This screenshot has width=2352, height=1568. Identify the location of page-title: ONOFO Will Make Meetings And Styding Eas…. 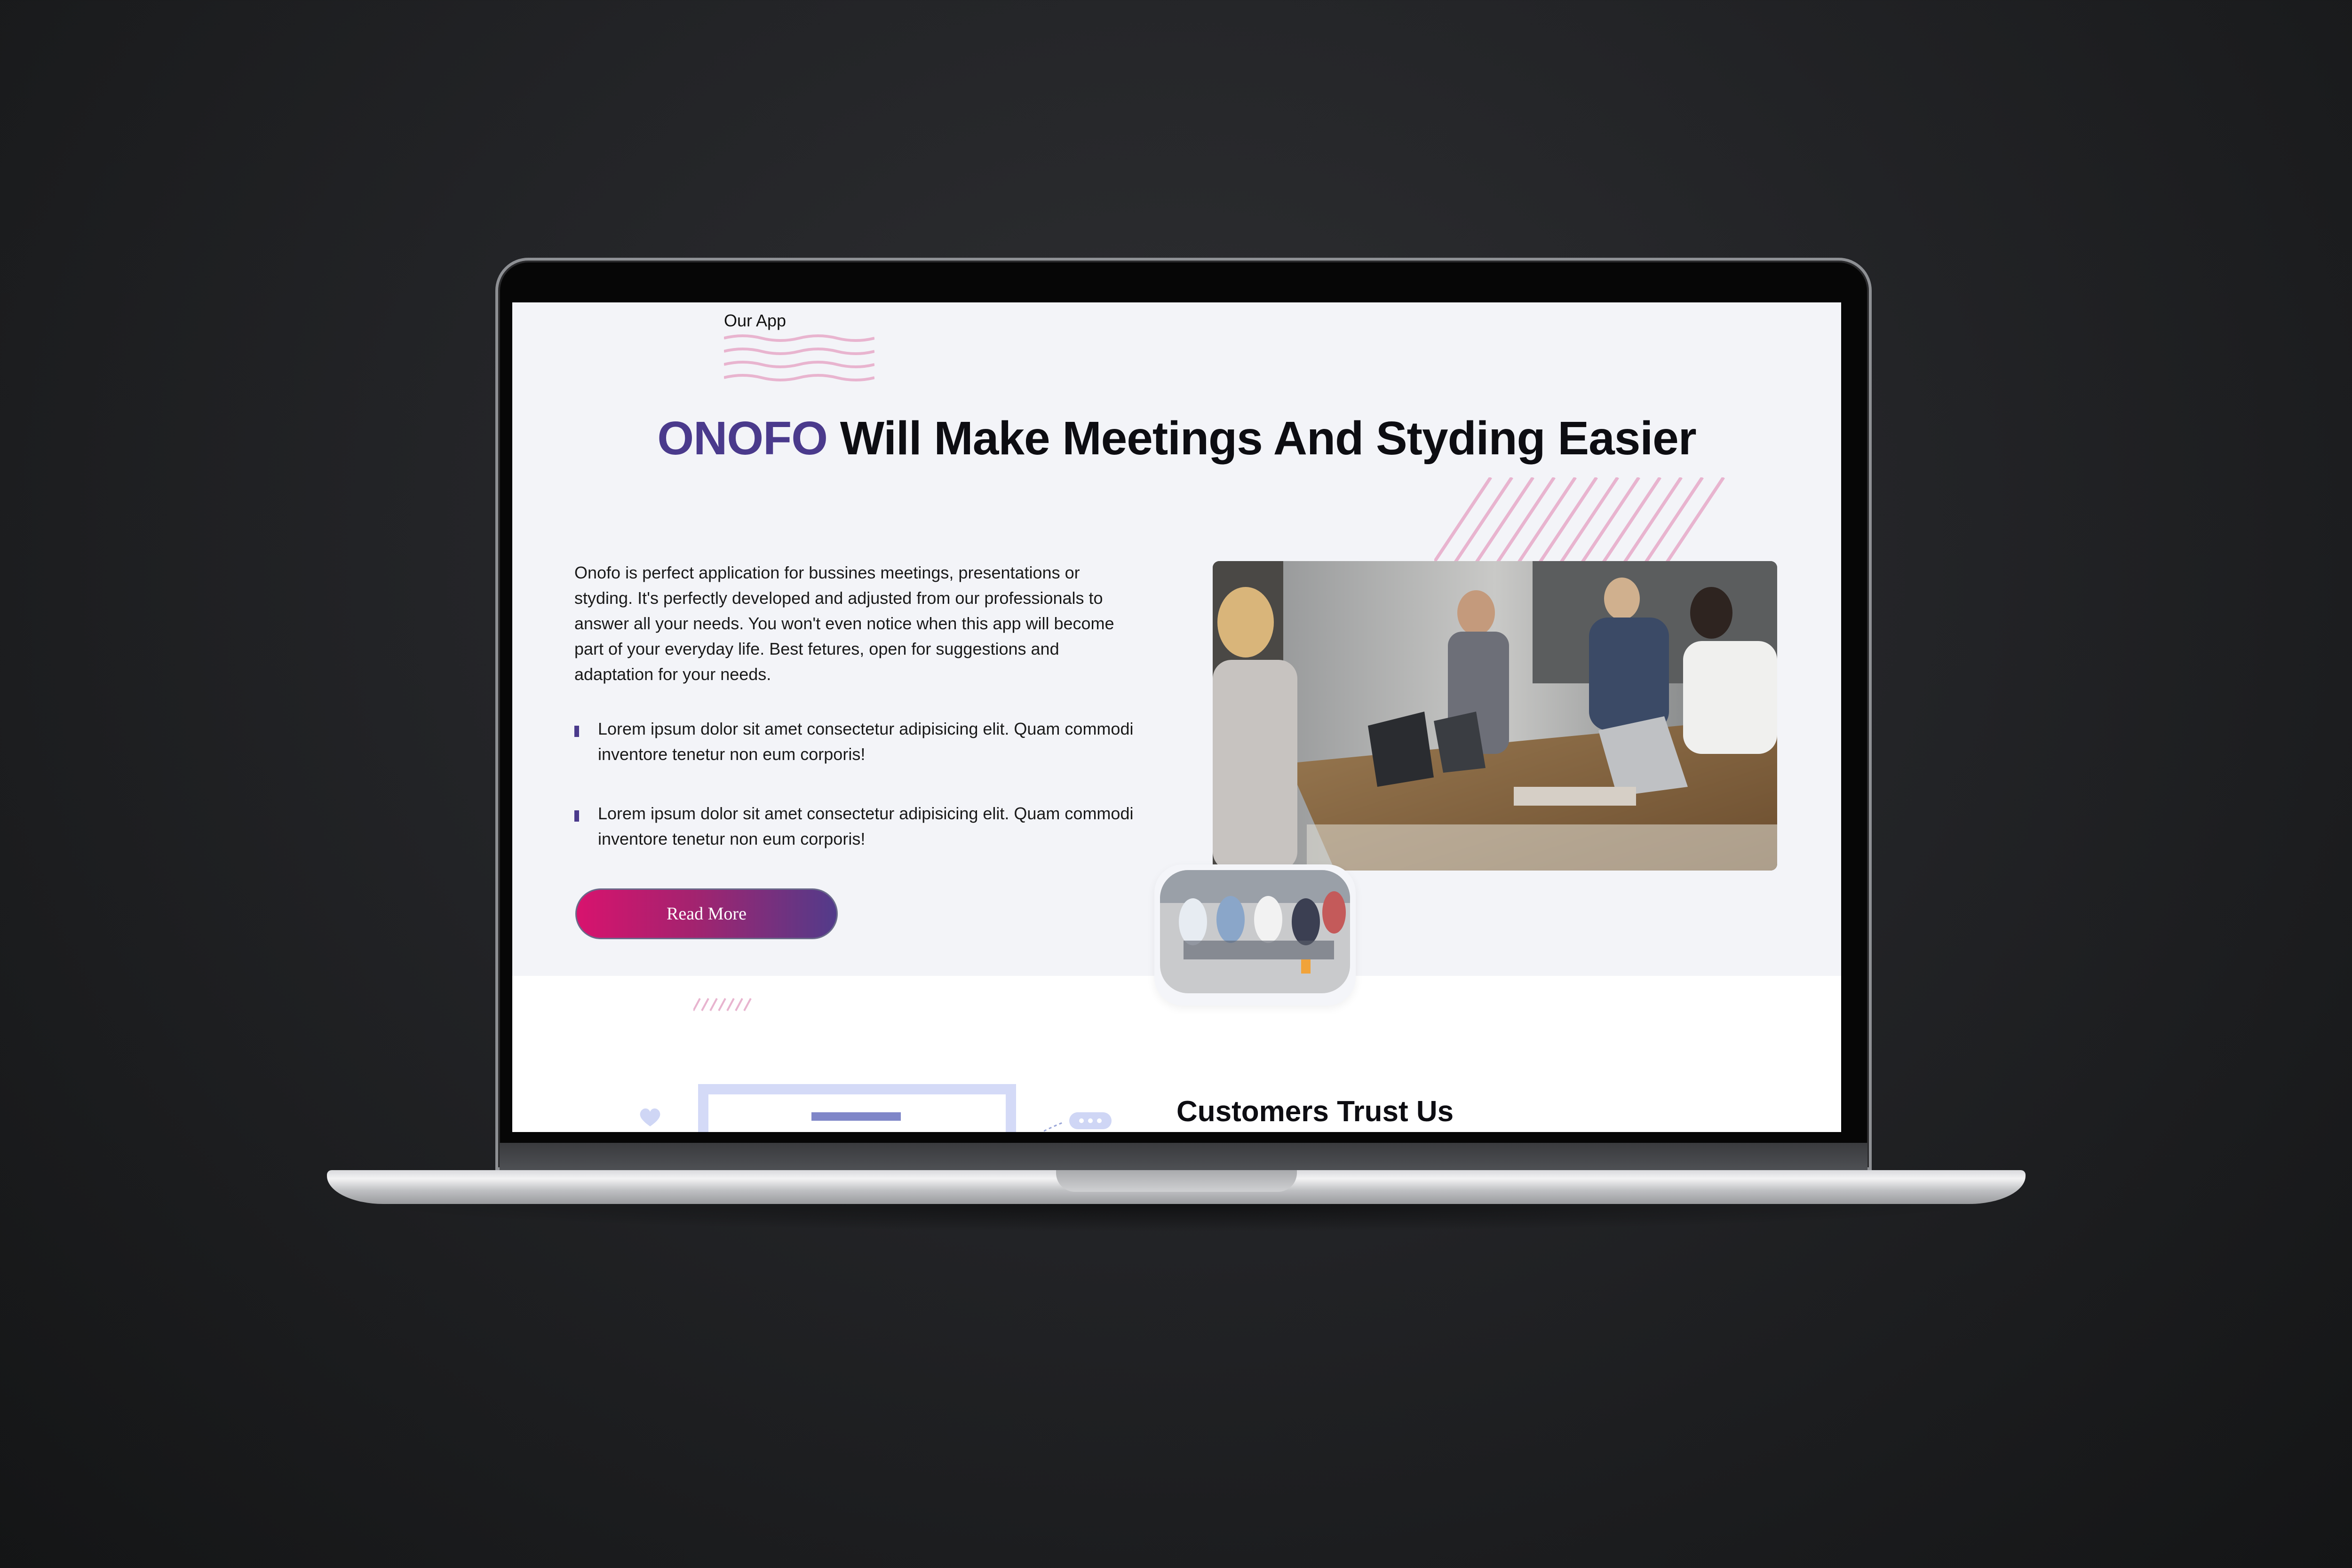
(1176, 439).